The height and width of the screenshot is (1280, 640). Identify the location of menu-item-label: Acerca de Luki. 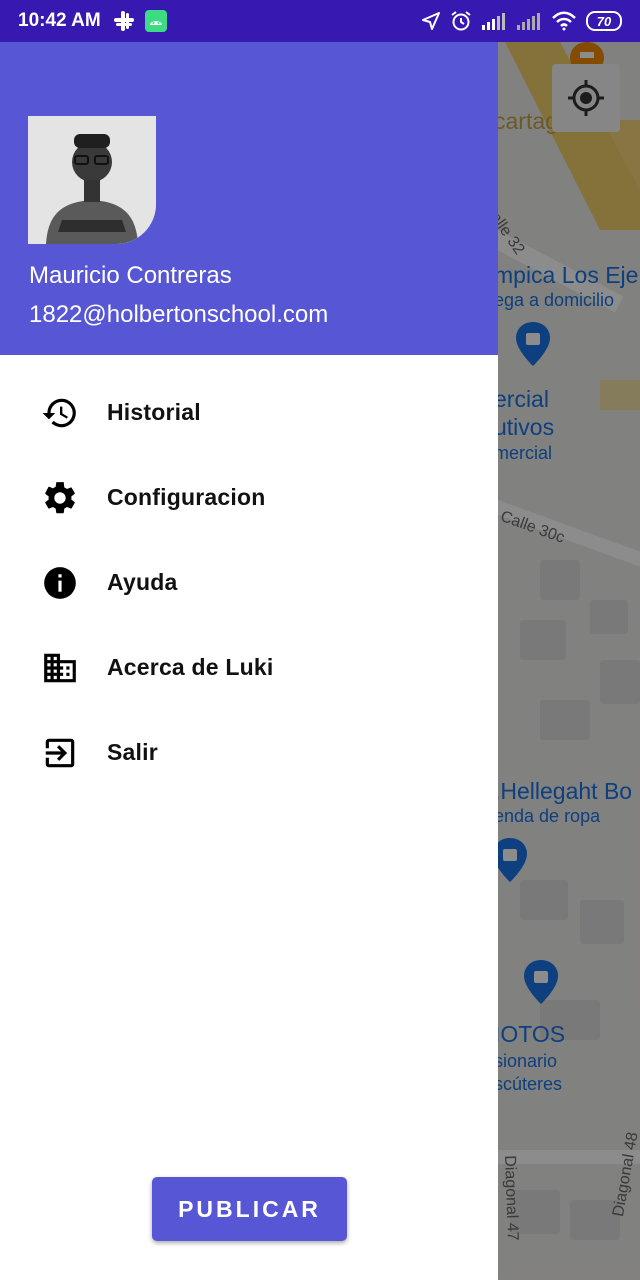
(190, 667).